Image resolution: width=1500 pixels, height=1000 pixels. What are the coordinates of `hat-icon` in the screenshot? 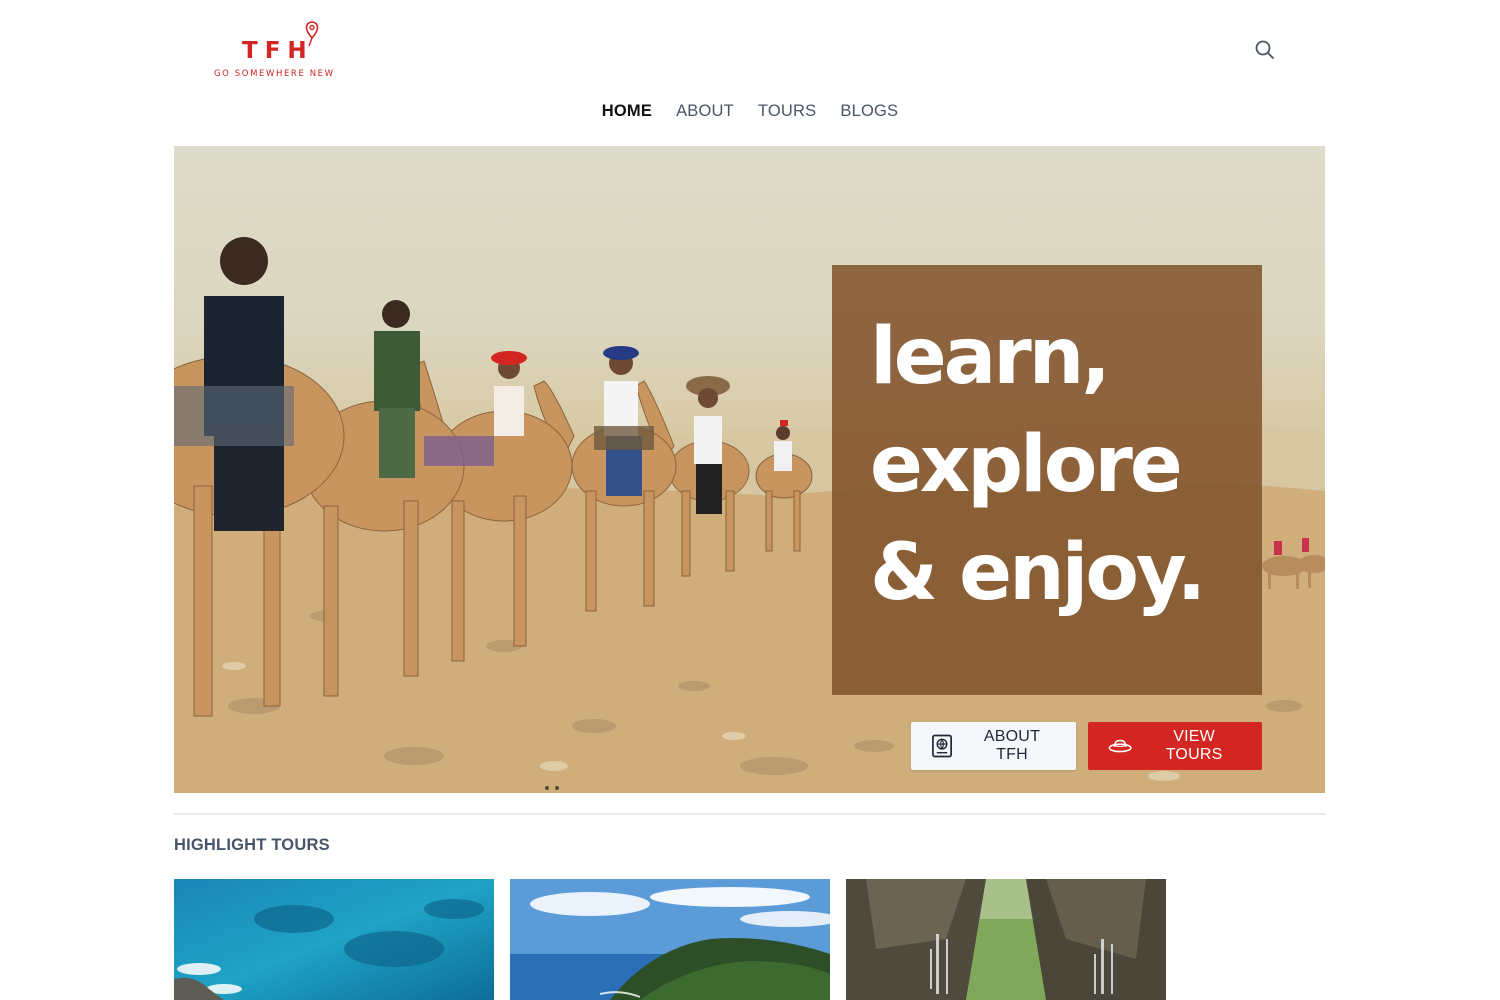 It's located at (1120, 746).